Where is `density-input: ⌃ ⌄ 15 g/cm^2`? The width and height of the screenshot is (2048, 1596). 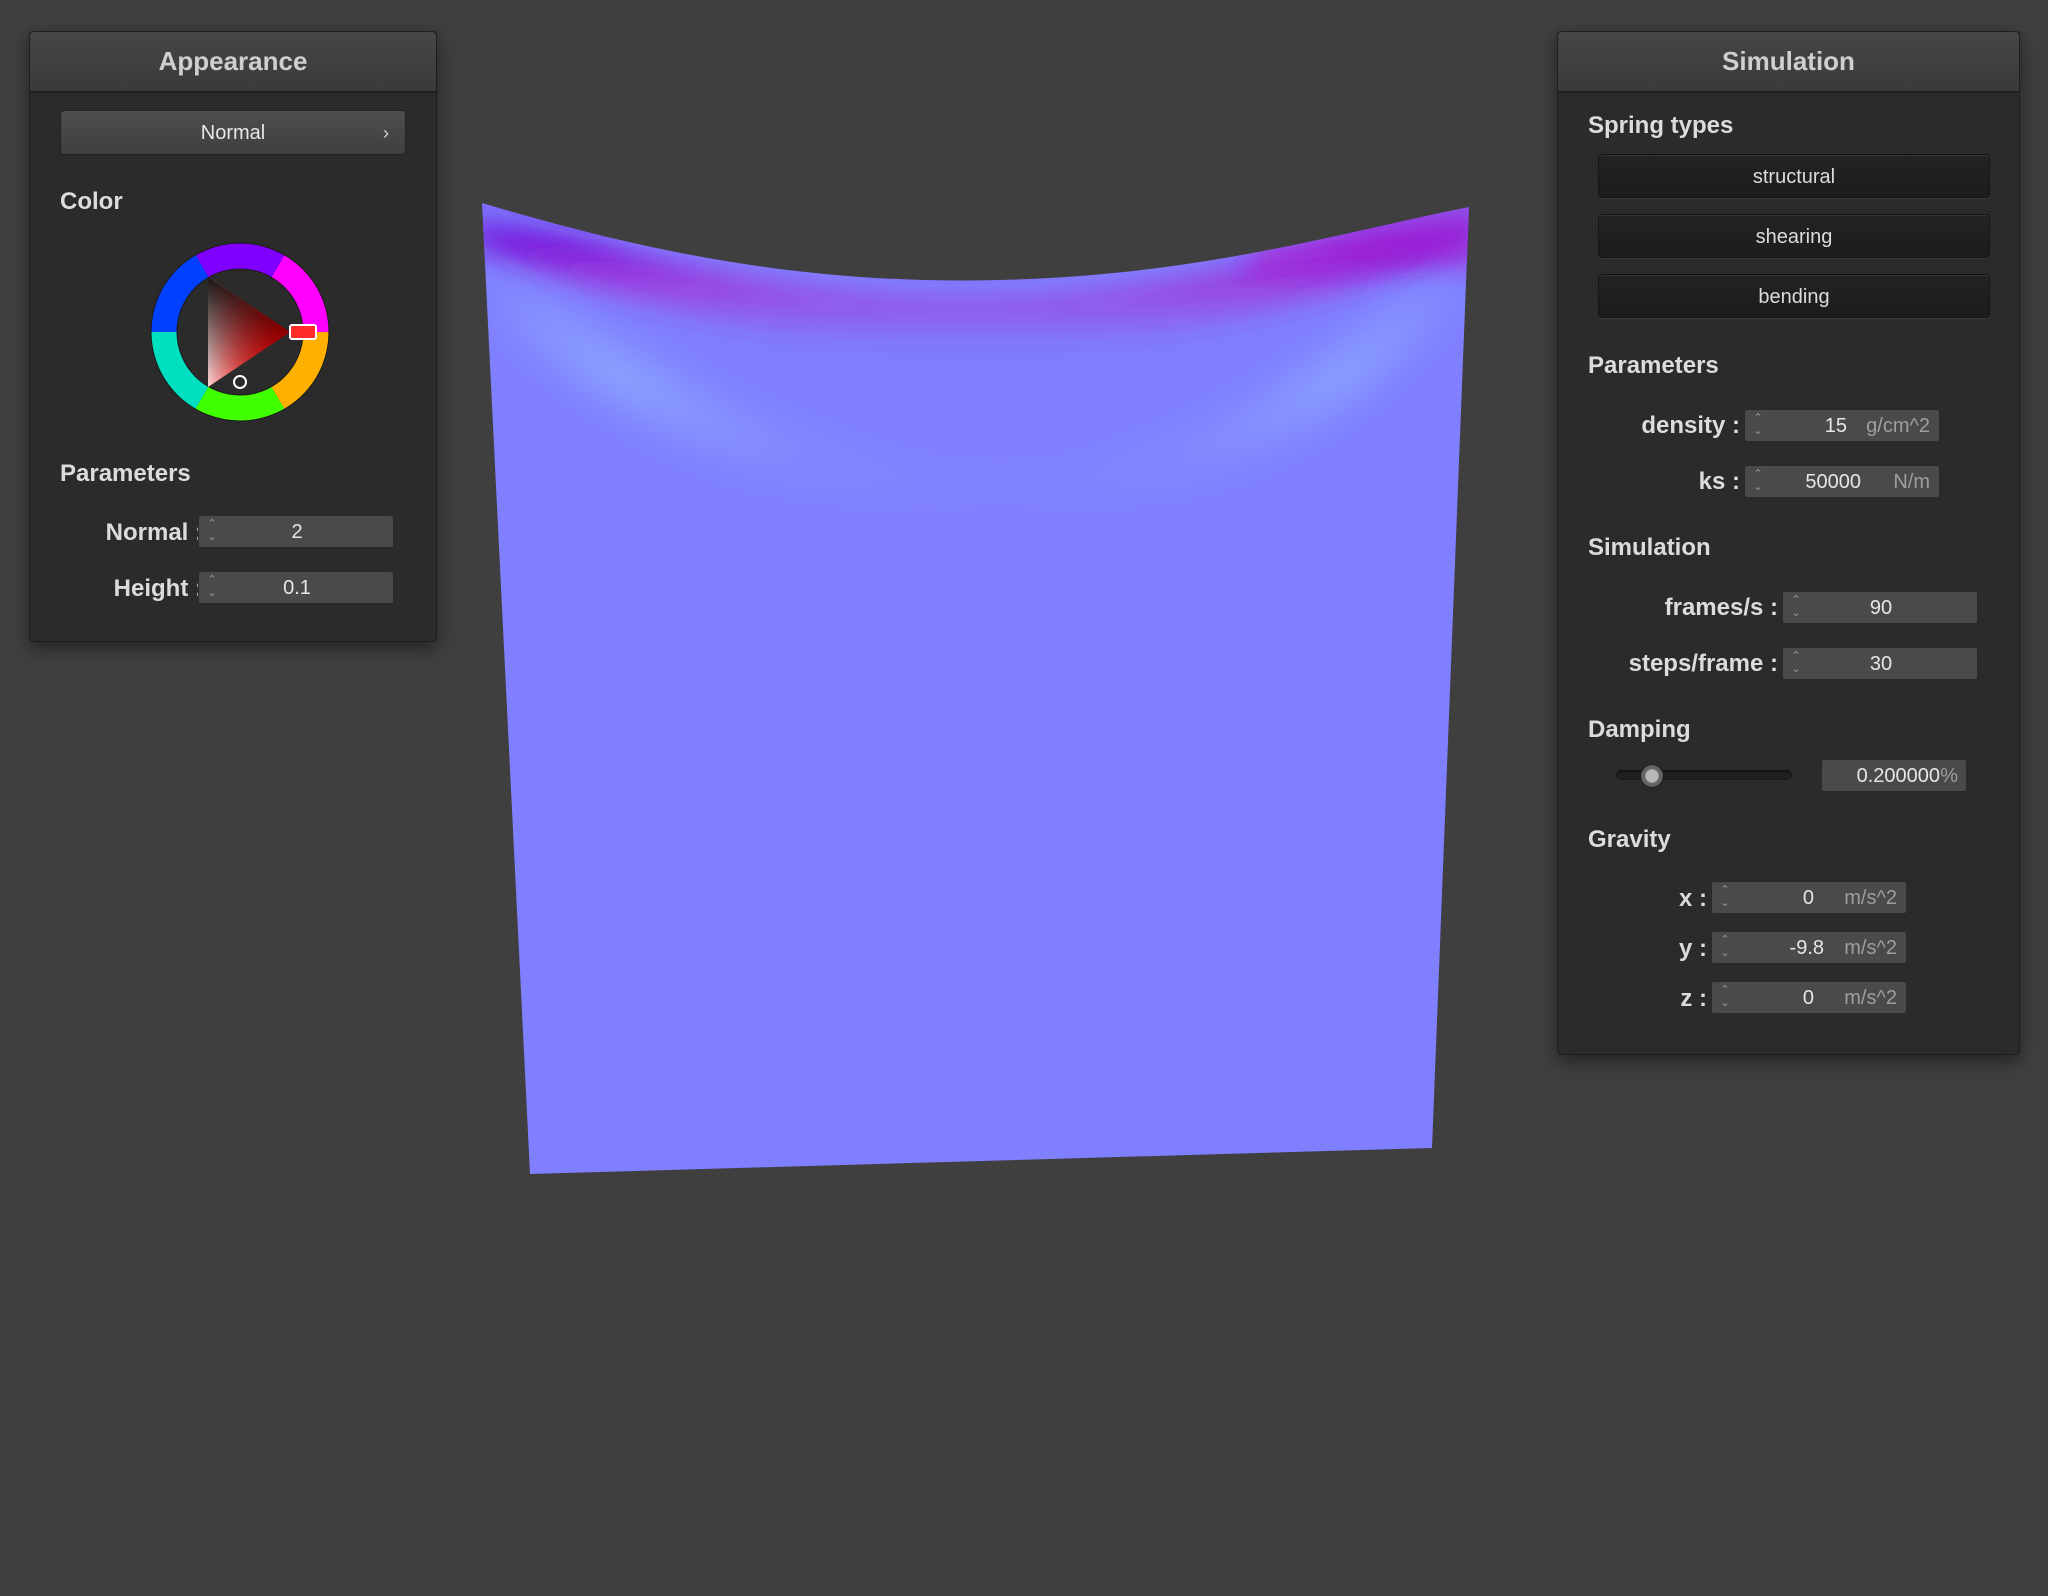
density-input: ⌃ ⌄ 15 g/cm^2 is located at coordinates (1842, 425).